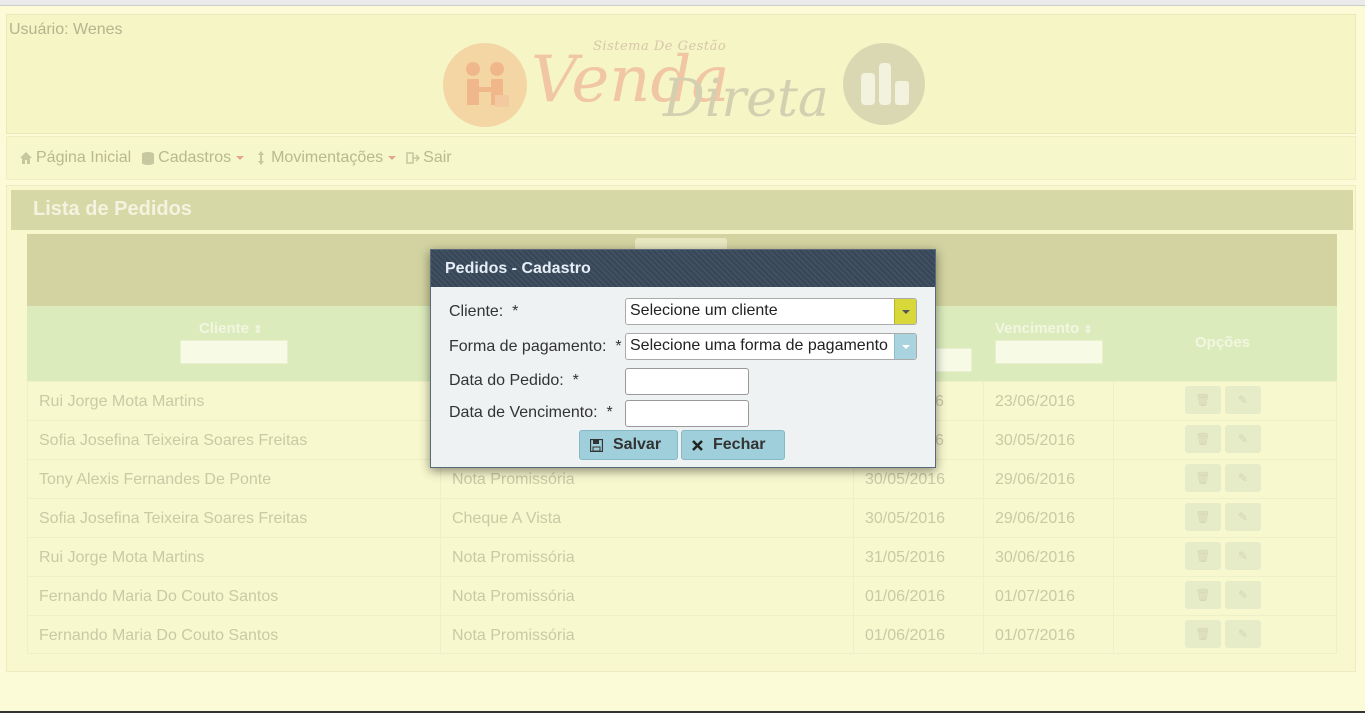 This screenshot has width=1365, height=713. I want to click on col-header-cliente: Cliente ⇕, so click(230, 328).